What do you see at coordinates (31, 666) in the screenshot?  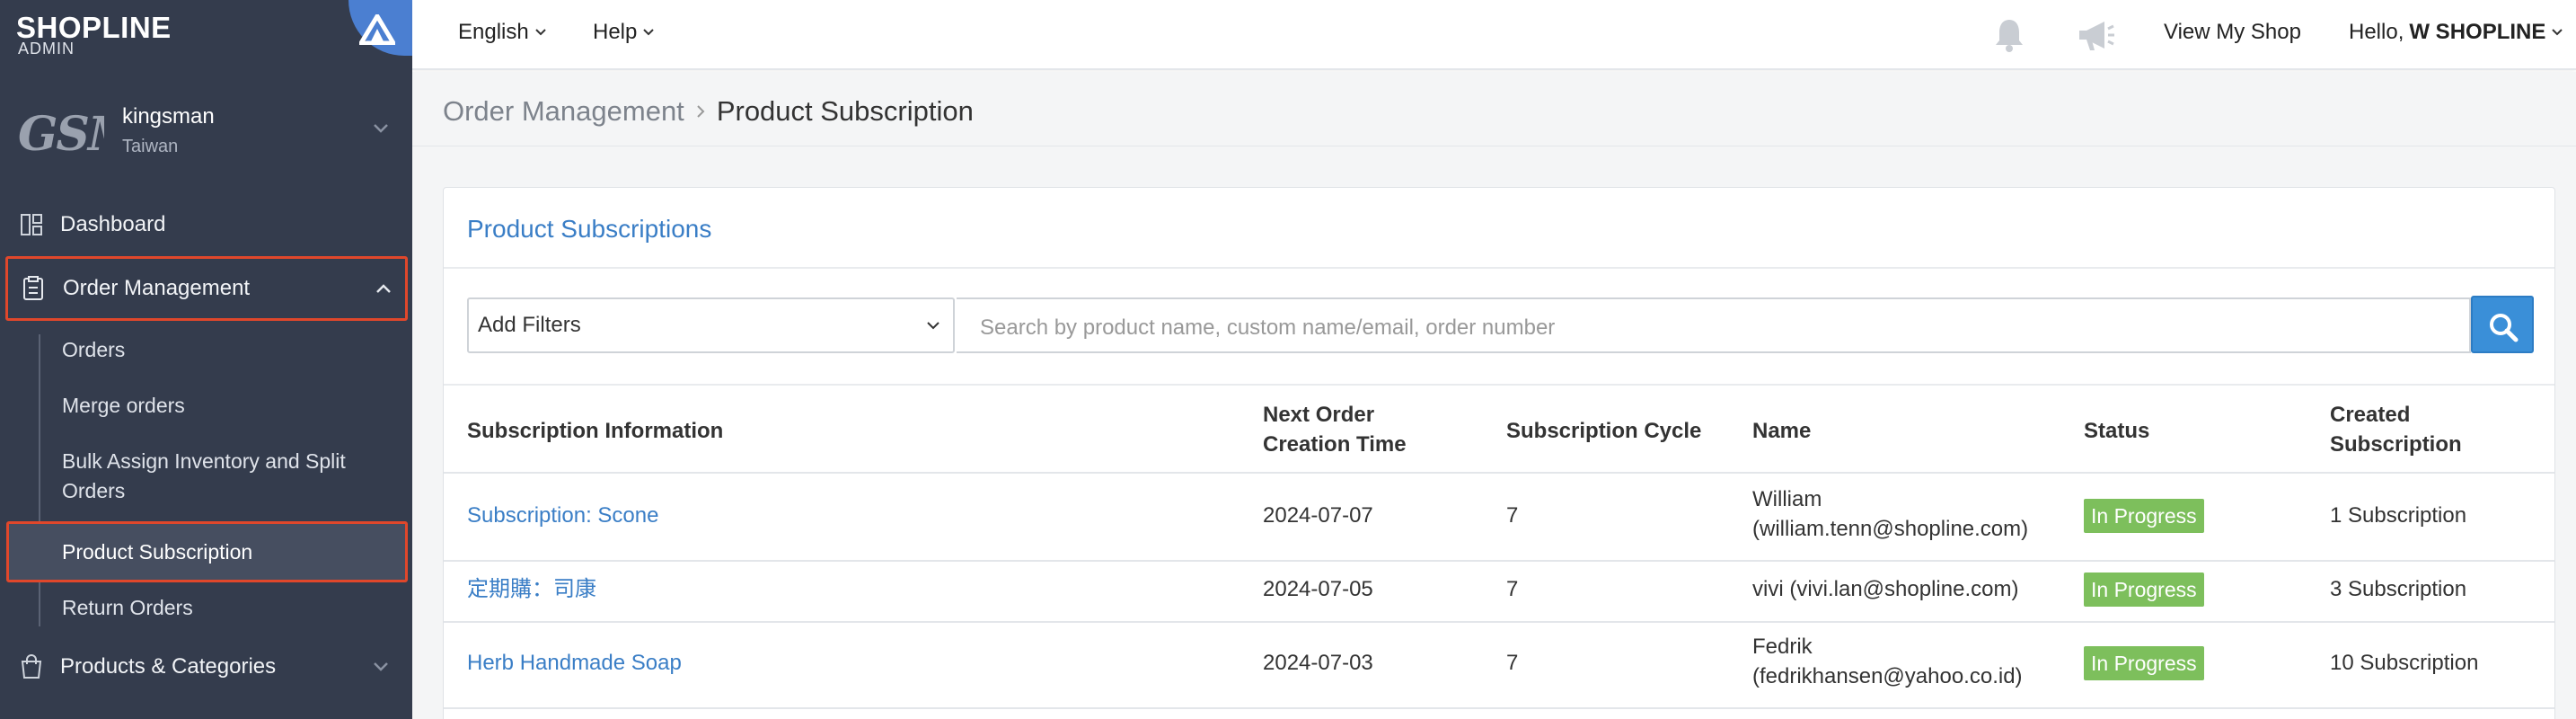 I see `shopping-bag-icon` at bounding box center [31, 666].